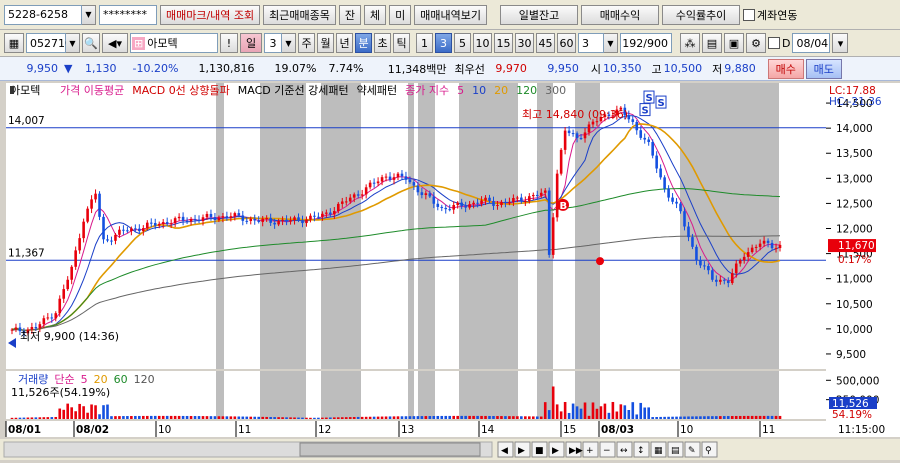 This screenshot has width=900, height=463. Describe the element at coordinates (823, 68) in the screenshot. I see `sell-button: 매도` at that location.